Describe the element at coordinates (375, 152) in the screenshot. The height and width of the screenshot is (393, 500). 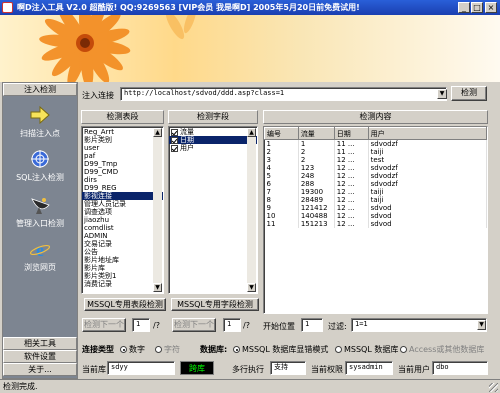
I see `table-row: 2 2 11 ... taiji` at that location.